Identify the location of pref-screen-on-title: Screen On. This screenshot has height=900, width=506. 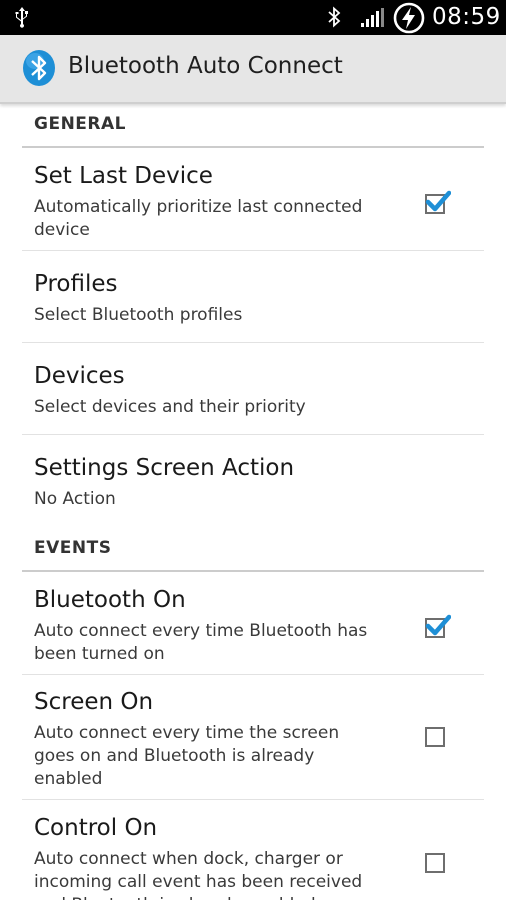
(94, 702).